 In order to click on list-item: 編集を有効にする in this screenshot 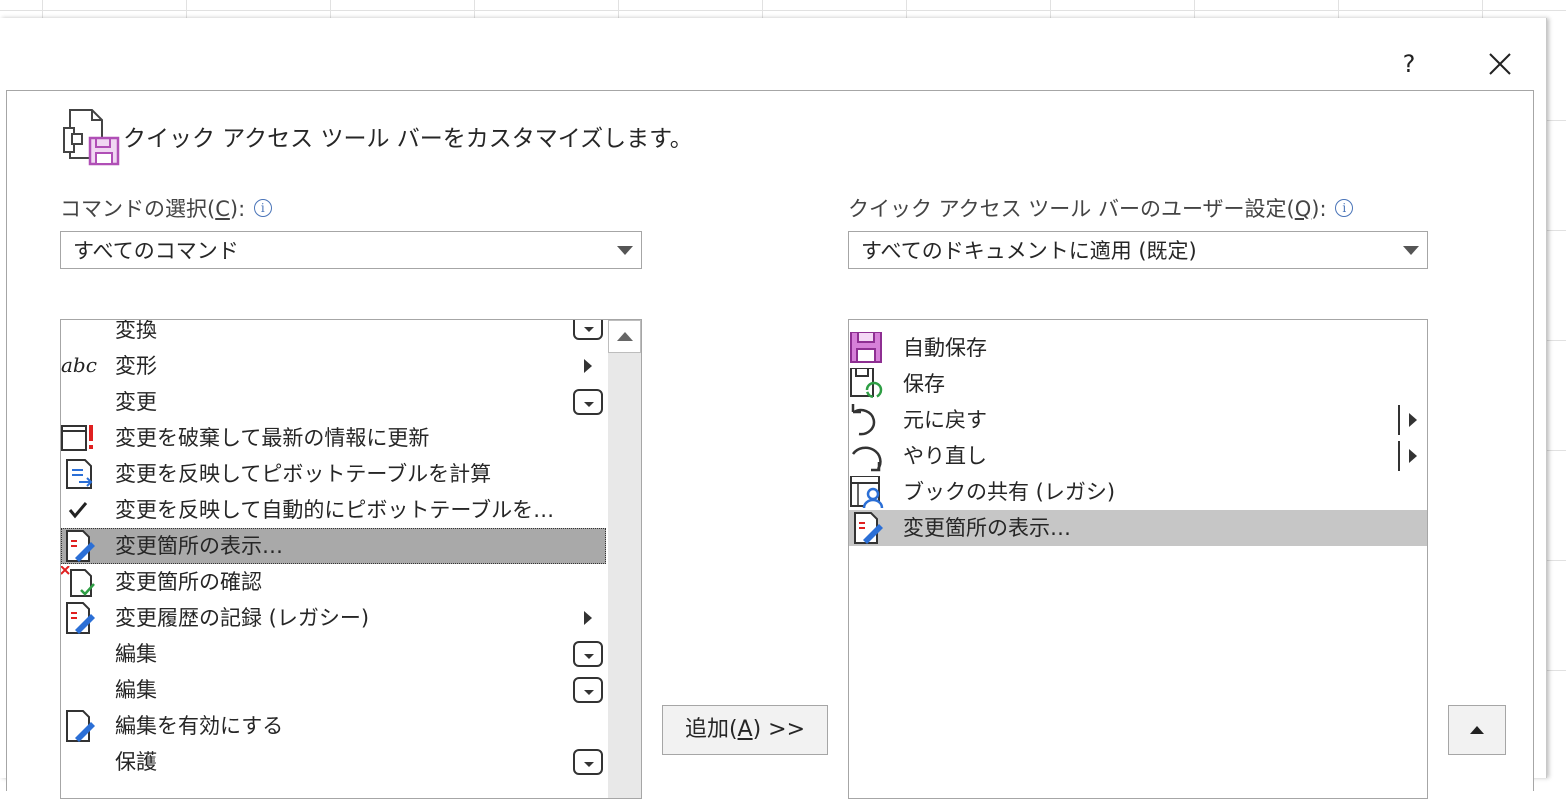, I will do `click(333, 726)`.